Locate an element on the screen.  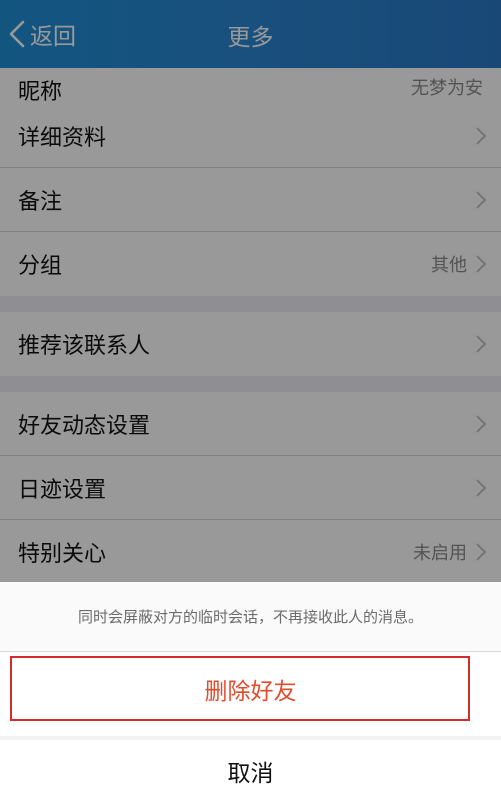
action-sheet-note: 同时会屏蔽对方的临时会话，不再接收此人的消息。 is located at coordinates (250, 617).